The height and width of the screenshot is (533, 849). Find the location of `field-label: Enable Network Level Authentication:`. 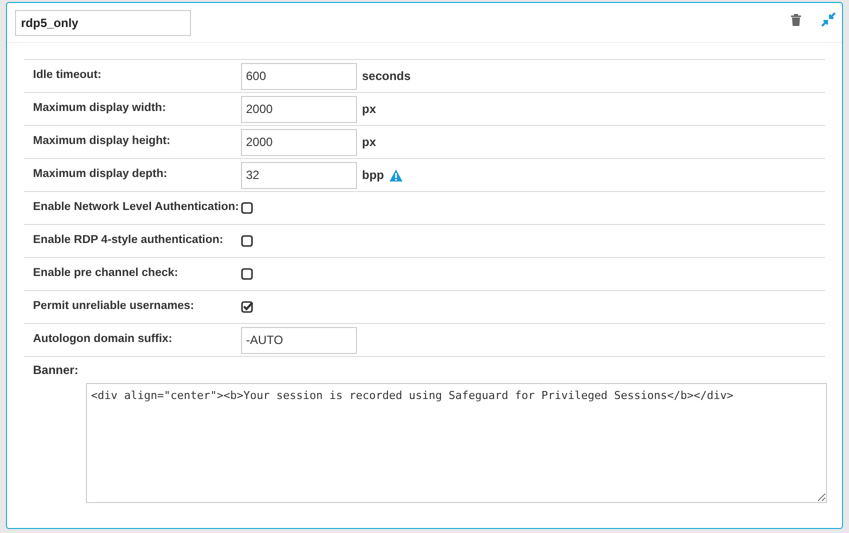

field-label: Enable Network Level Authentication: is located at coordinates (136, 208).